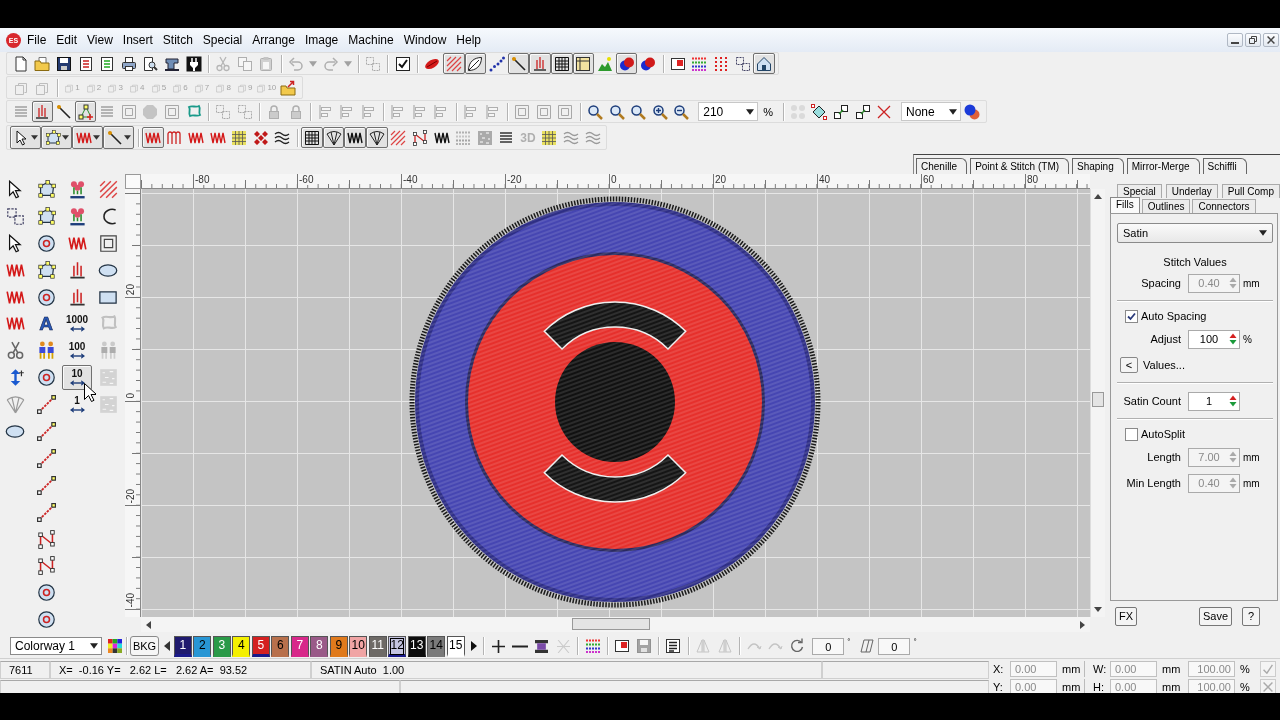 This screenshot has width=1280, height=720. Describe the element at coordinates (1126, 616) in the screenshot. I see `panel-button: FX` at that location.